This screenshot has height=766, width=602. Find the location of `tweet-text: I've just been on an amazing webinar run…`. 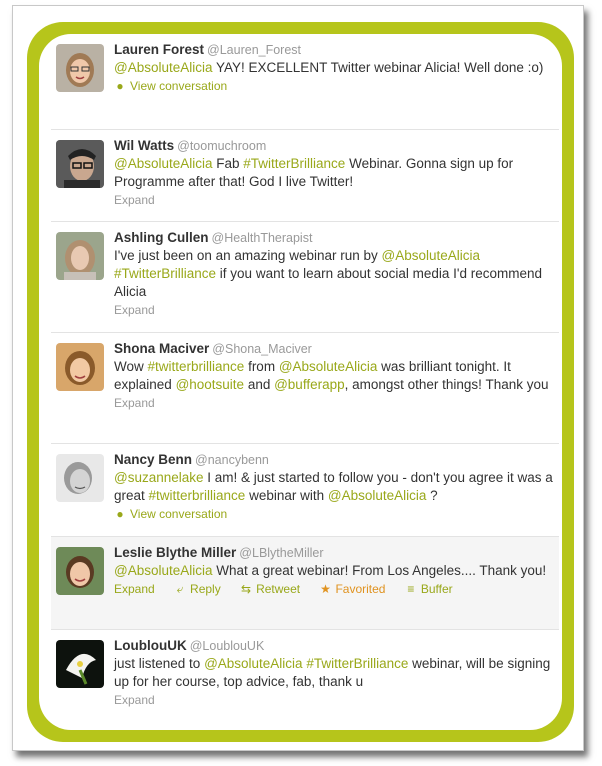

tweet-text: I've just been on an amazing webinar run… is located at coordinates (333, 274).